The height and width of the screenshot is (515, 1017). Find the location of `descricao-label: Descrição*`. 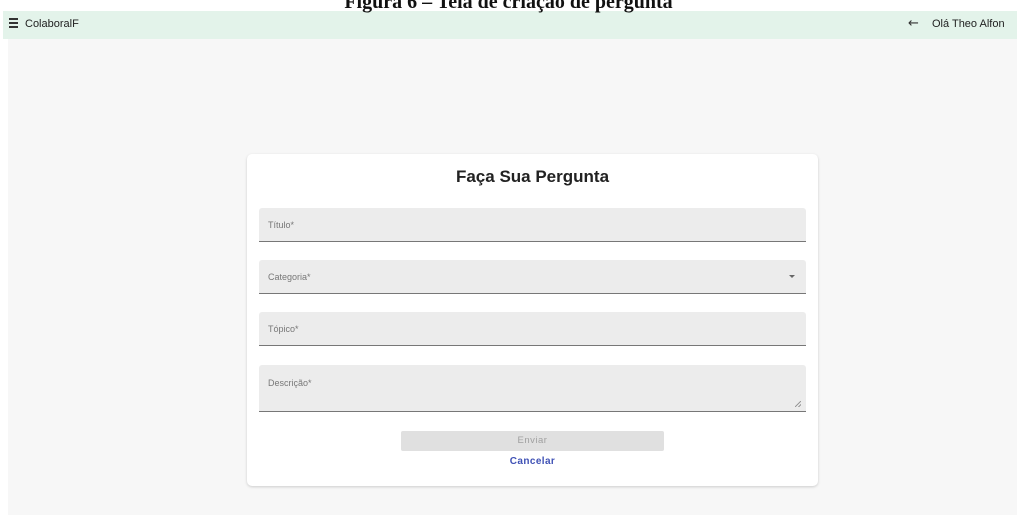

descricao-label: Descrição* is located at coordinates (290, 383).